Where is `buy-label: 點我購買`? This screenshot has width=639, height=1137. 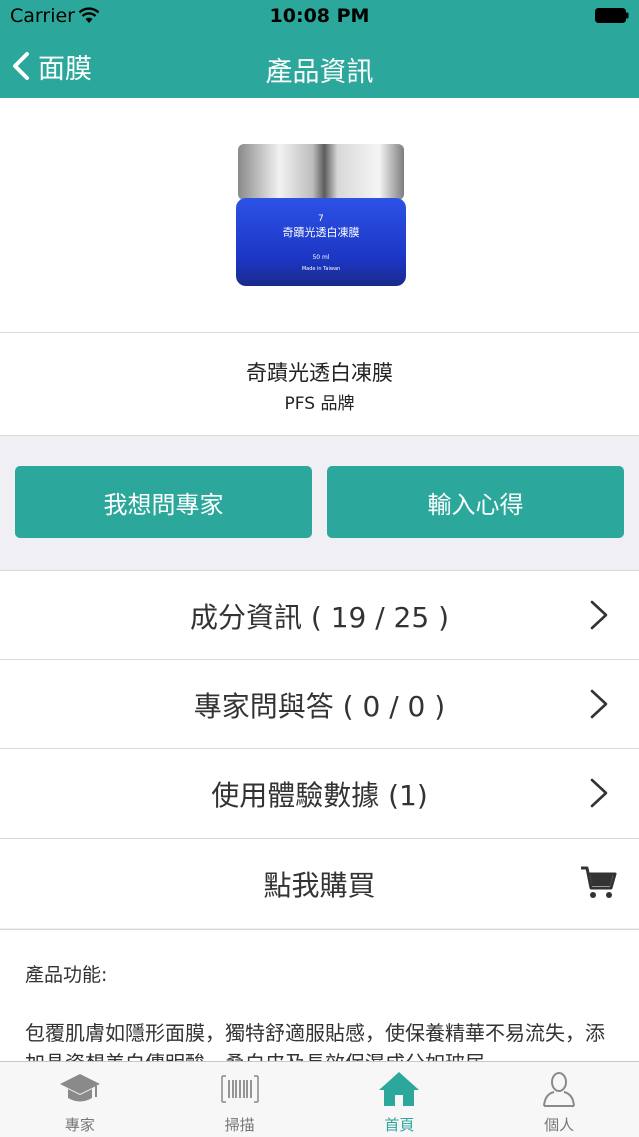 buy-label: 點我購買 is located at coordinates (319, 885).